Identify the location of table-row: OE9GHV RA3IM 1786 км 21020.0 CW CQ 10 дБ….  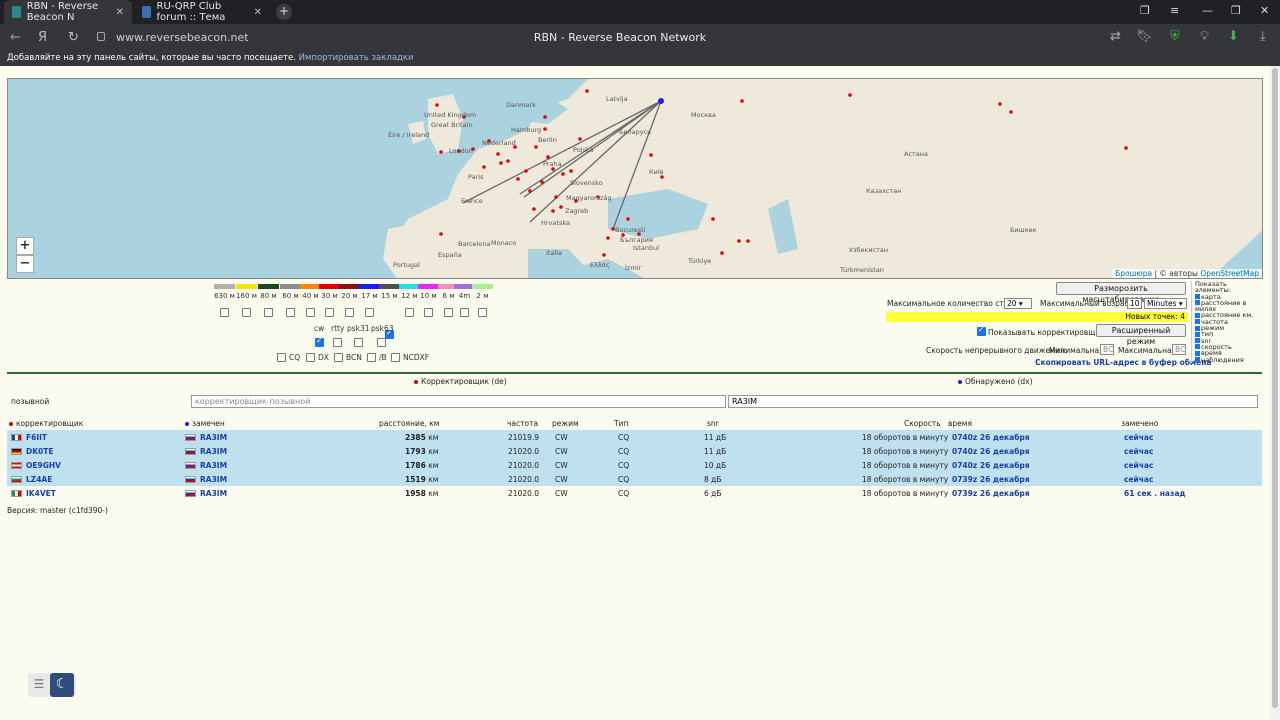
(634, 465).